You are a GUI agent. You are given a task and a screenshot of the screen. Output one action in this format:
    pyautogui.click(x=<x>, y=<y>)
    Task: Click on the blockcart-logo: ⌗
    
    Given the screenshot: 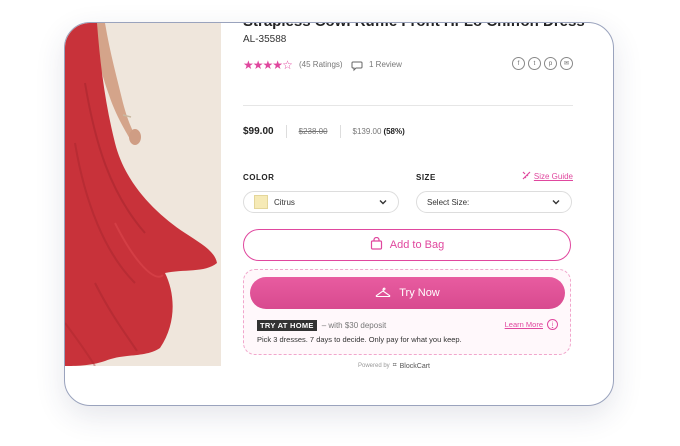 What is the action you would take?
    pyautogui.click(x=394, y=365)
    